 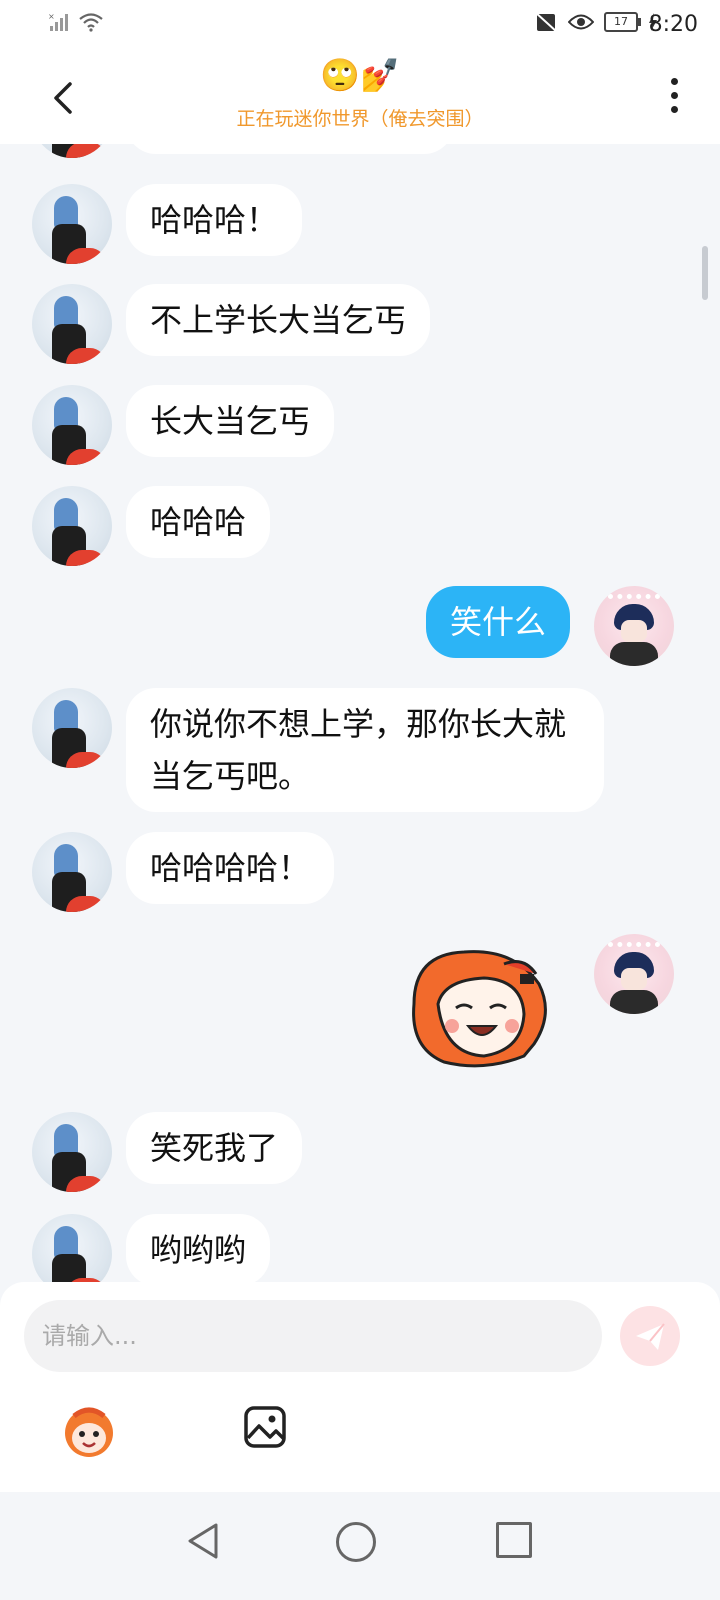 What do you see at coordinates (198, 522) in the screenshot?
I see `message-bubble: 哈哈哈` at bounding box center [198, 522].